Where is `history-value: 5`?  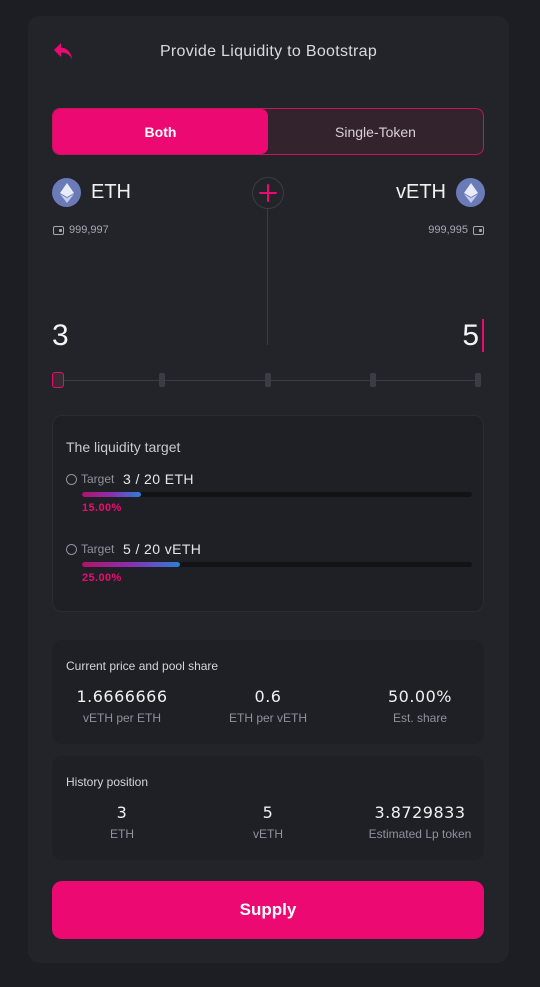 history-value: 5 is located at coordinates (268, 812).